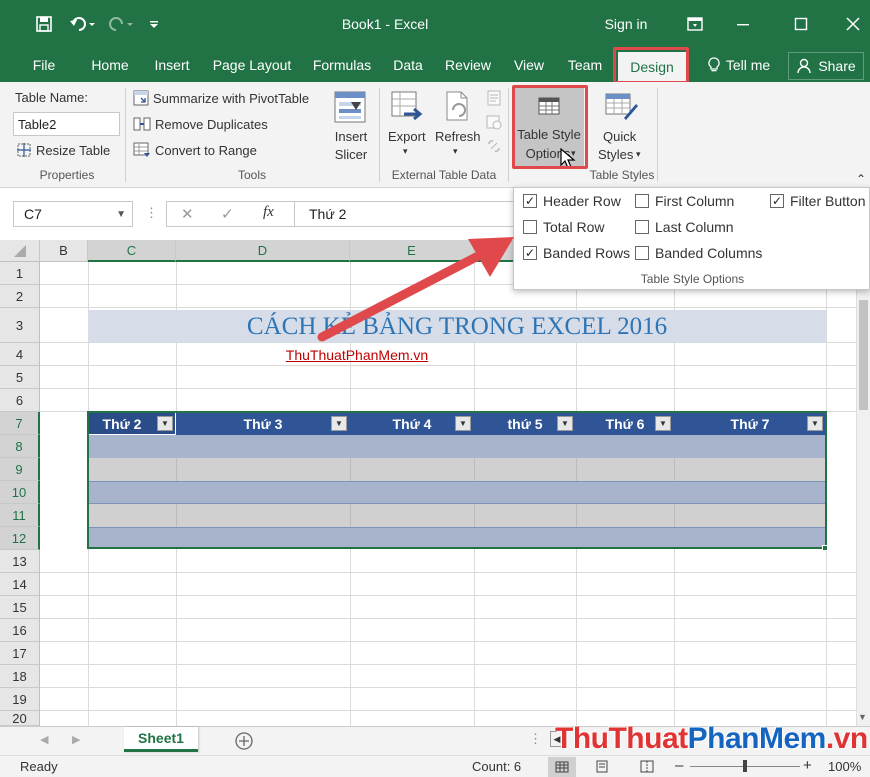  What do you see at coordinates (405, 151) in the screenshot?
I see `export-dropdown-icon: ▾` at bounding box center [405, 151].